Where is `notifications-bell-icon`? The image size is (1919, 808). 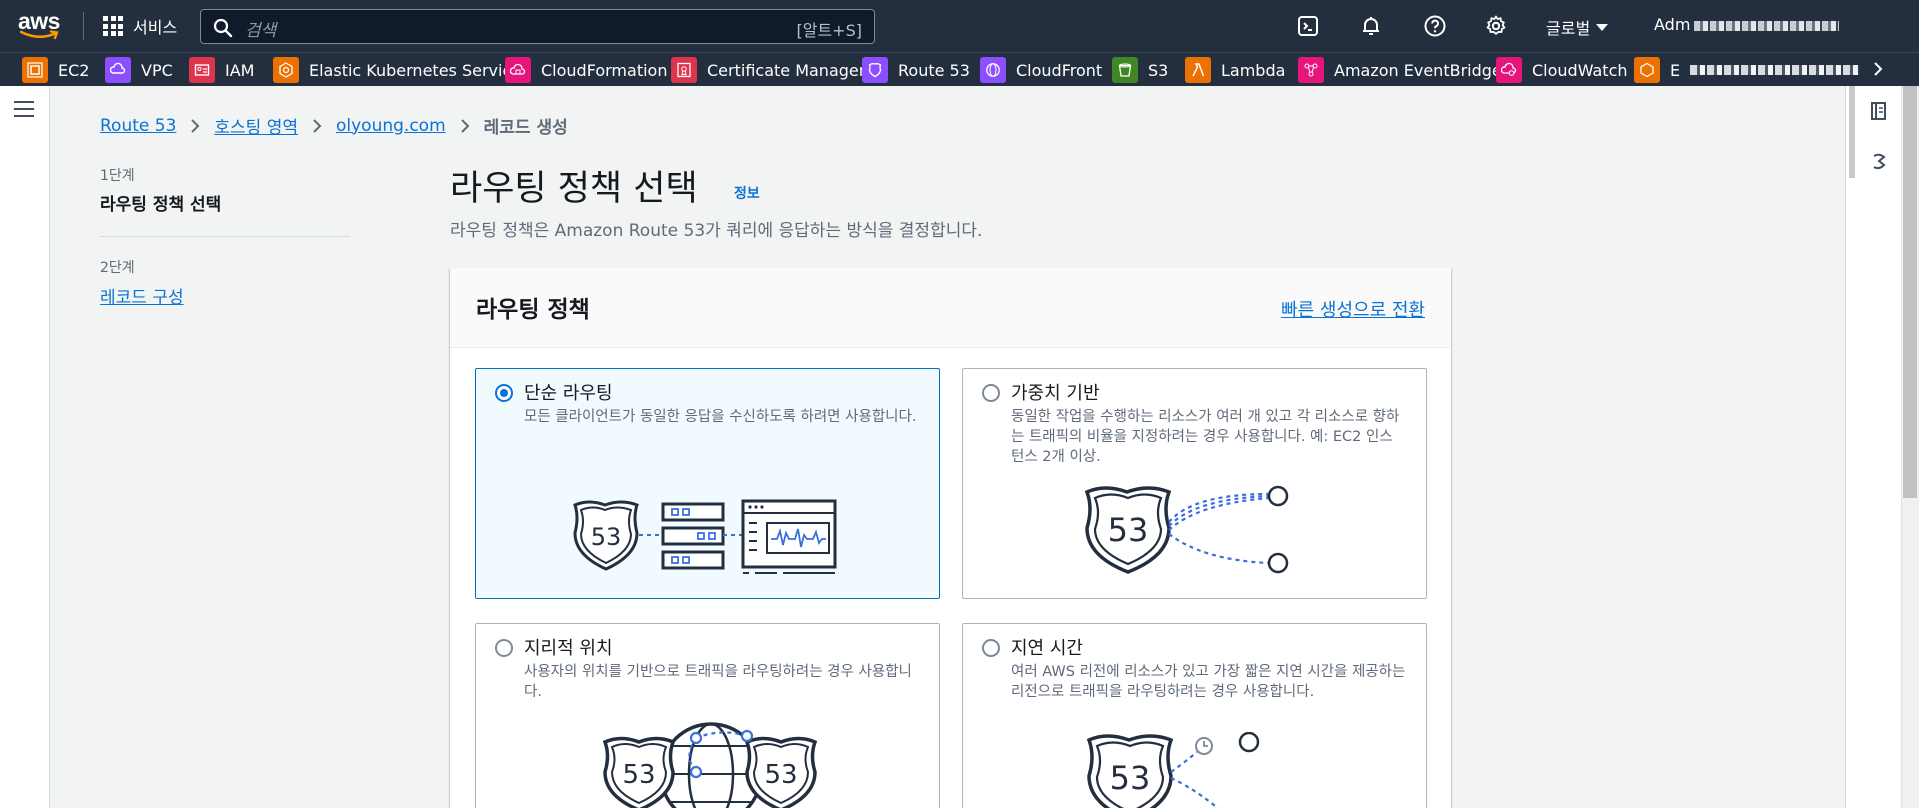 notifications-bell-icon is located at coordinates (1371, 26).